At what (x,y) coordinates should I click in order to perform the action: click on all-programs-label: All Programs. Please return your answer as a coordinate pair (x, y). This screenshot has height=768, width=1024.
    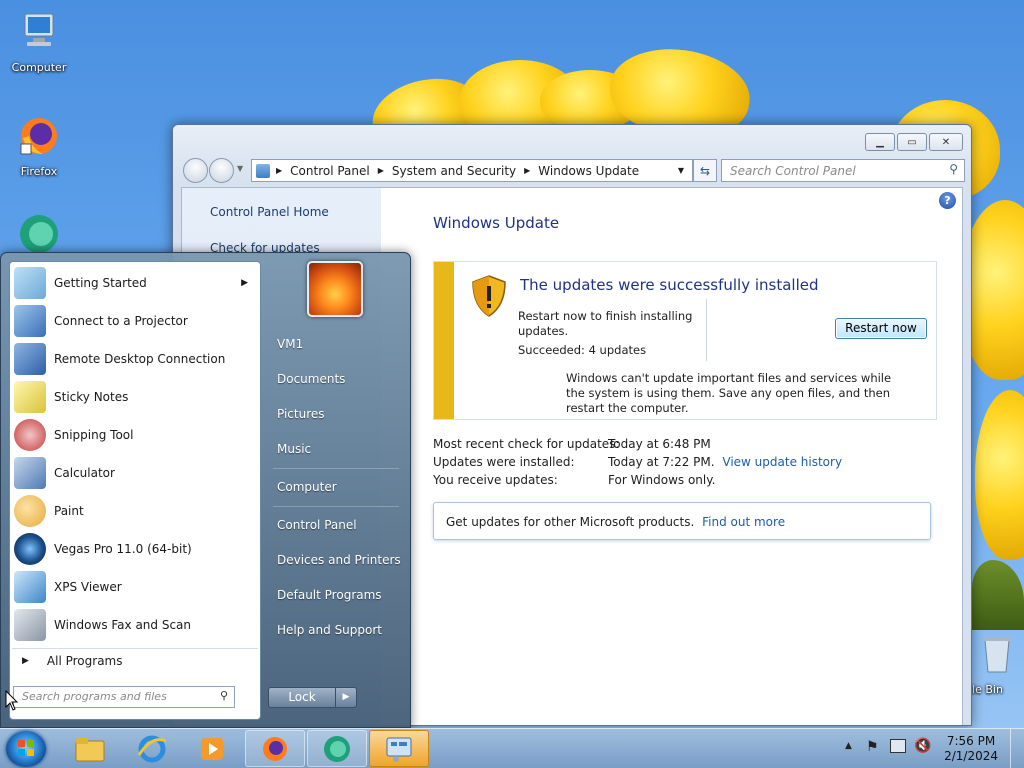
    Looking at the image, I should click on (84, 660).